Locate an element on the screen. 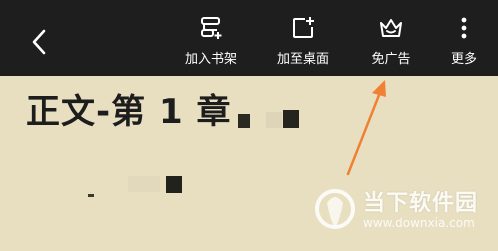 Image resolution: width=498 pixels, height=251 pixels. watermark: 当下软件园 www.downxia.com is located at coordinates (400, 213).